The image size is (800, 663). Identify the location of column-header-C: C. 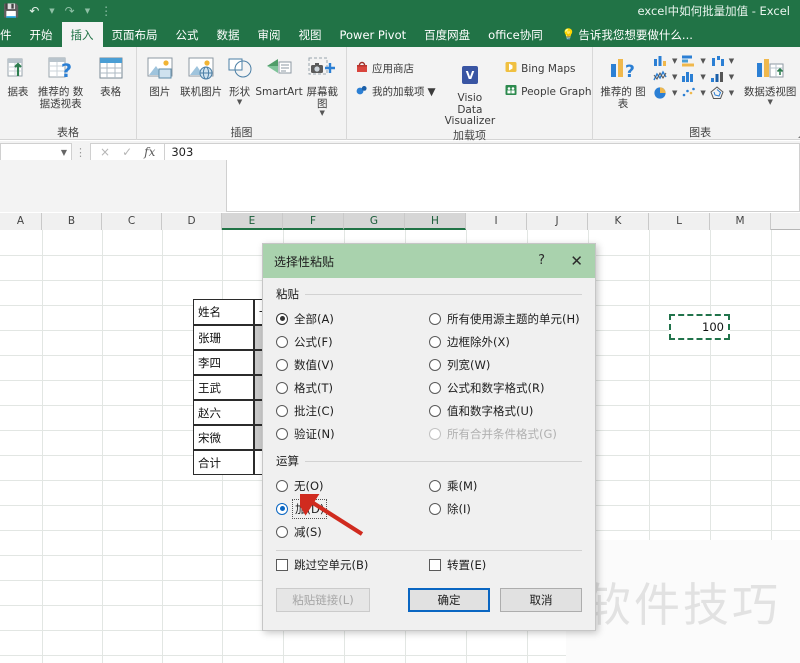
(132, 221).